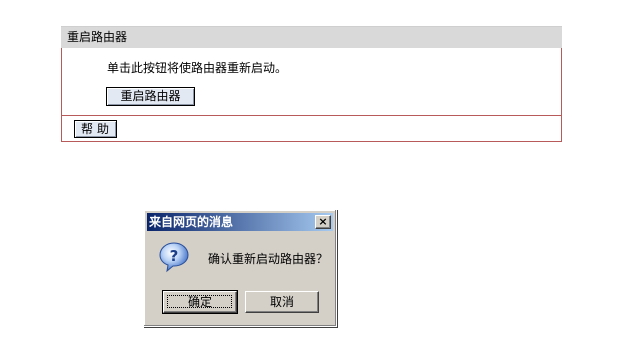 This screenshot has width=631, height=343. What do you see at coordinates (95, 129) in the screenshot?
I see `help-button: 帮助` at bounding box center [95, 129].